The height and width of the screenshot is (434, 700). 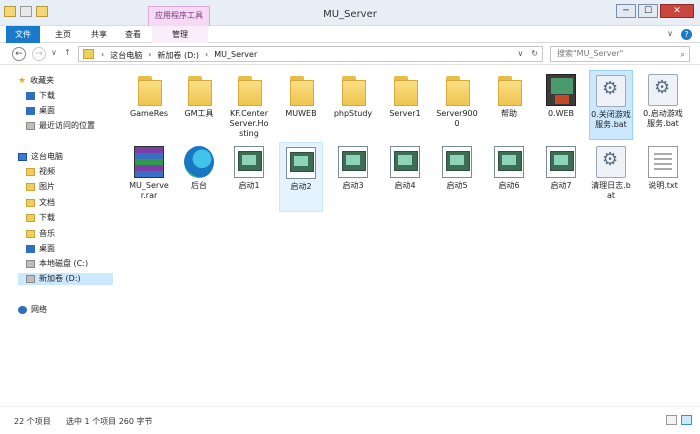 I want to click on sidebar-item-network: 网络, so click(x=32, y=310).